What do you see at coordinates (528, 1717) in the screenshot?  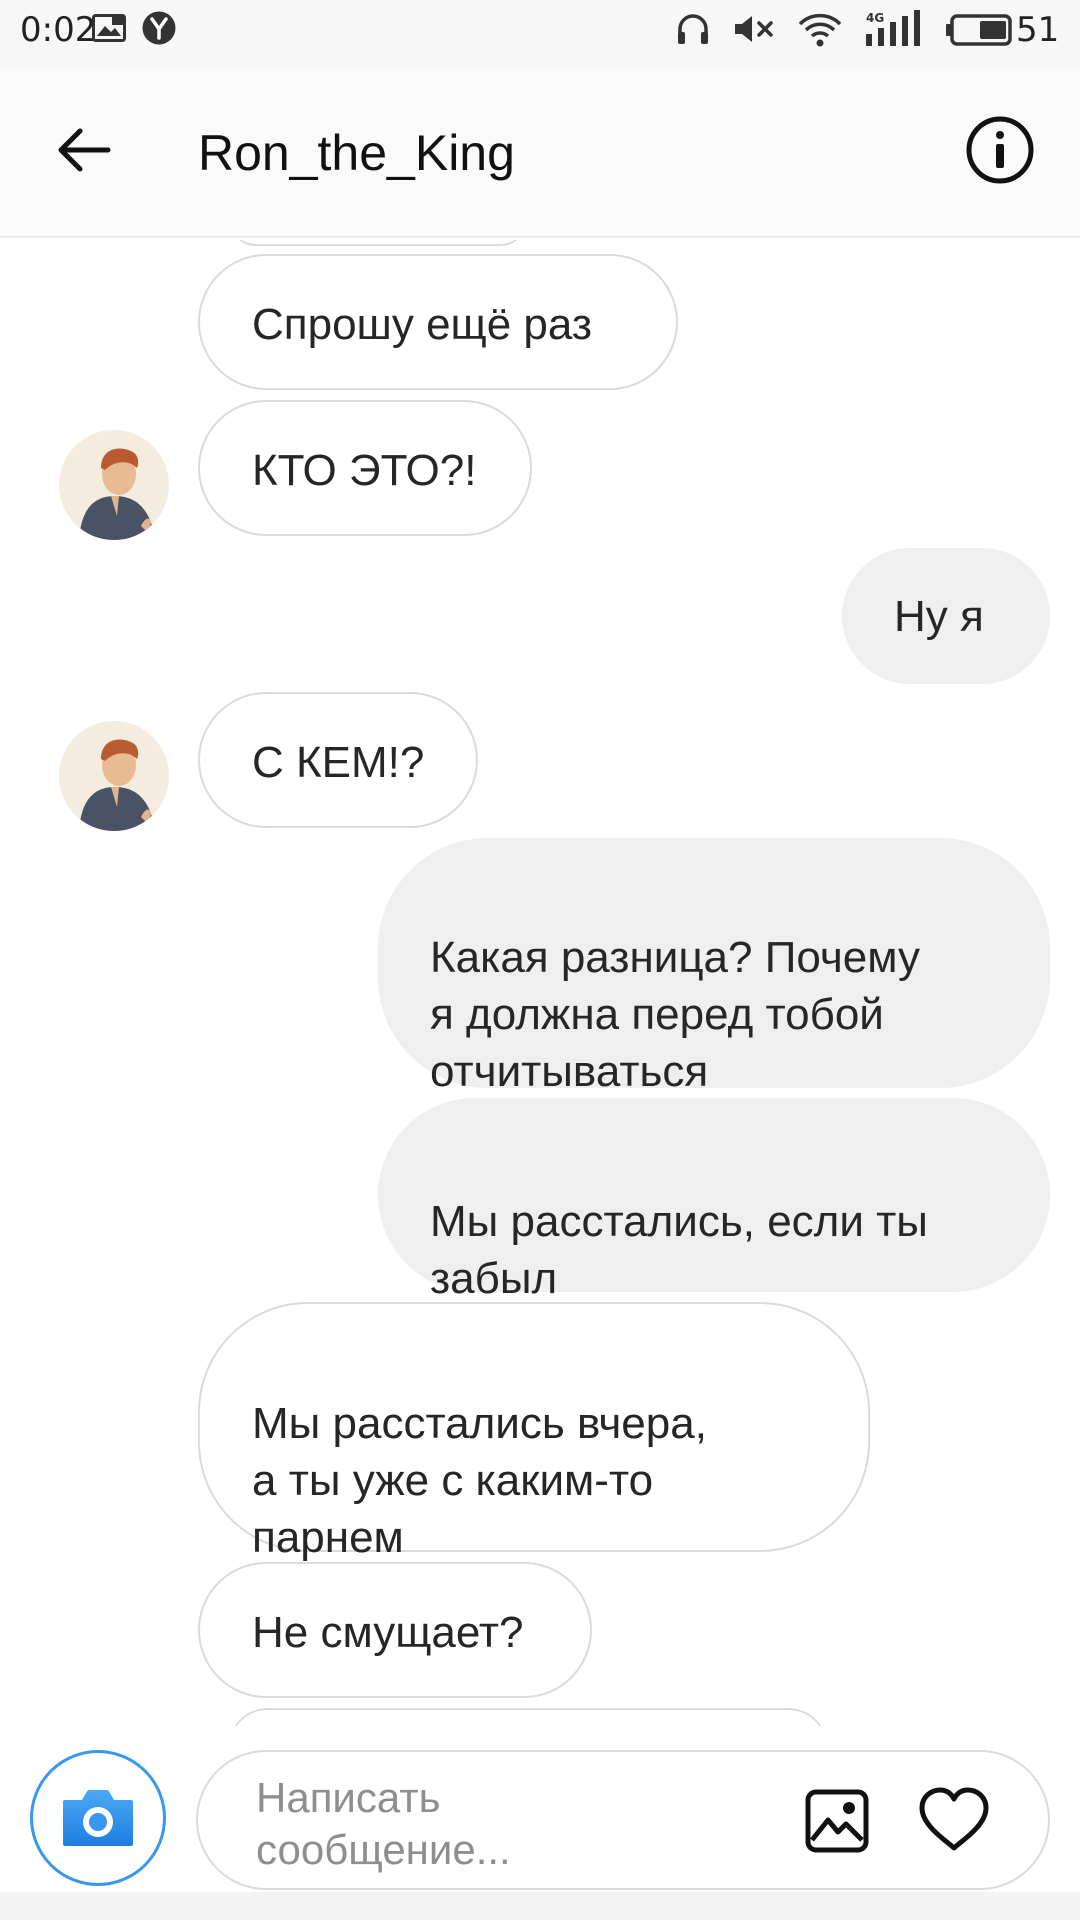 I see `partial-message-bubble-bottom` at bounding box center [528, 1717].